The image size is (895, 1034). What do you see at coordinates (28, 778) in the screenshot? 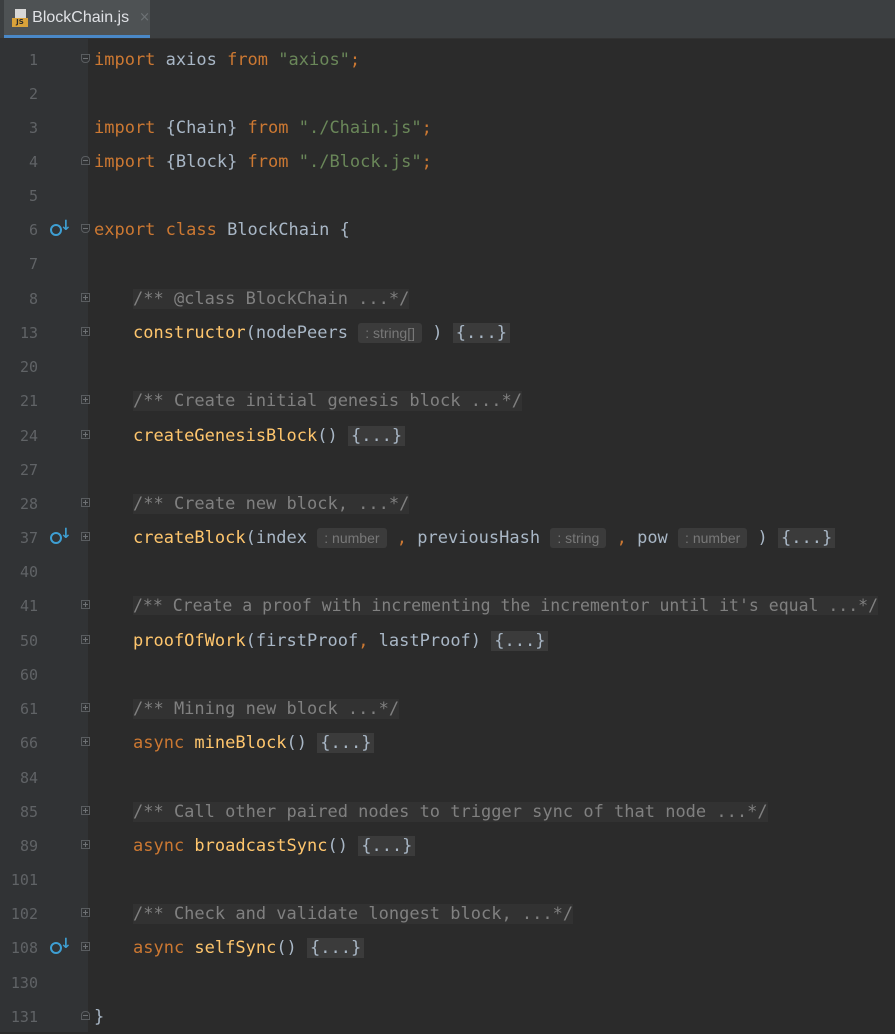
I see `line-number: 84` at bounding box center [28, 778].